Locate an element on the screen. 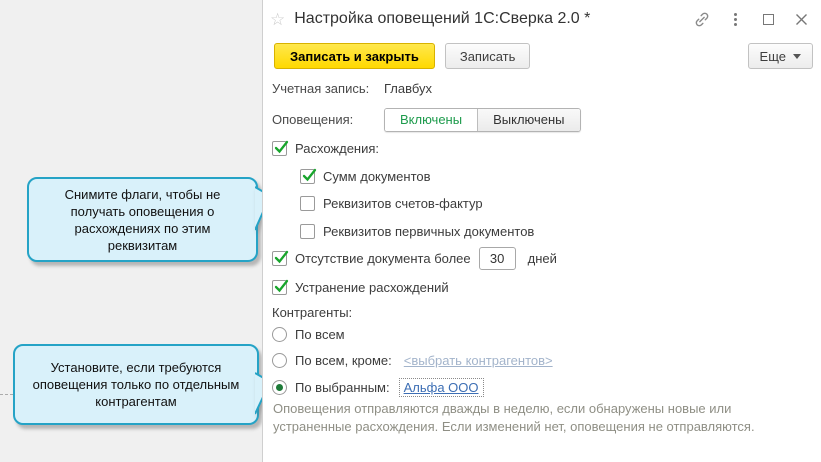  account-value: Главбух is located at coordinates (408, 88).